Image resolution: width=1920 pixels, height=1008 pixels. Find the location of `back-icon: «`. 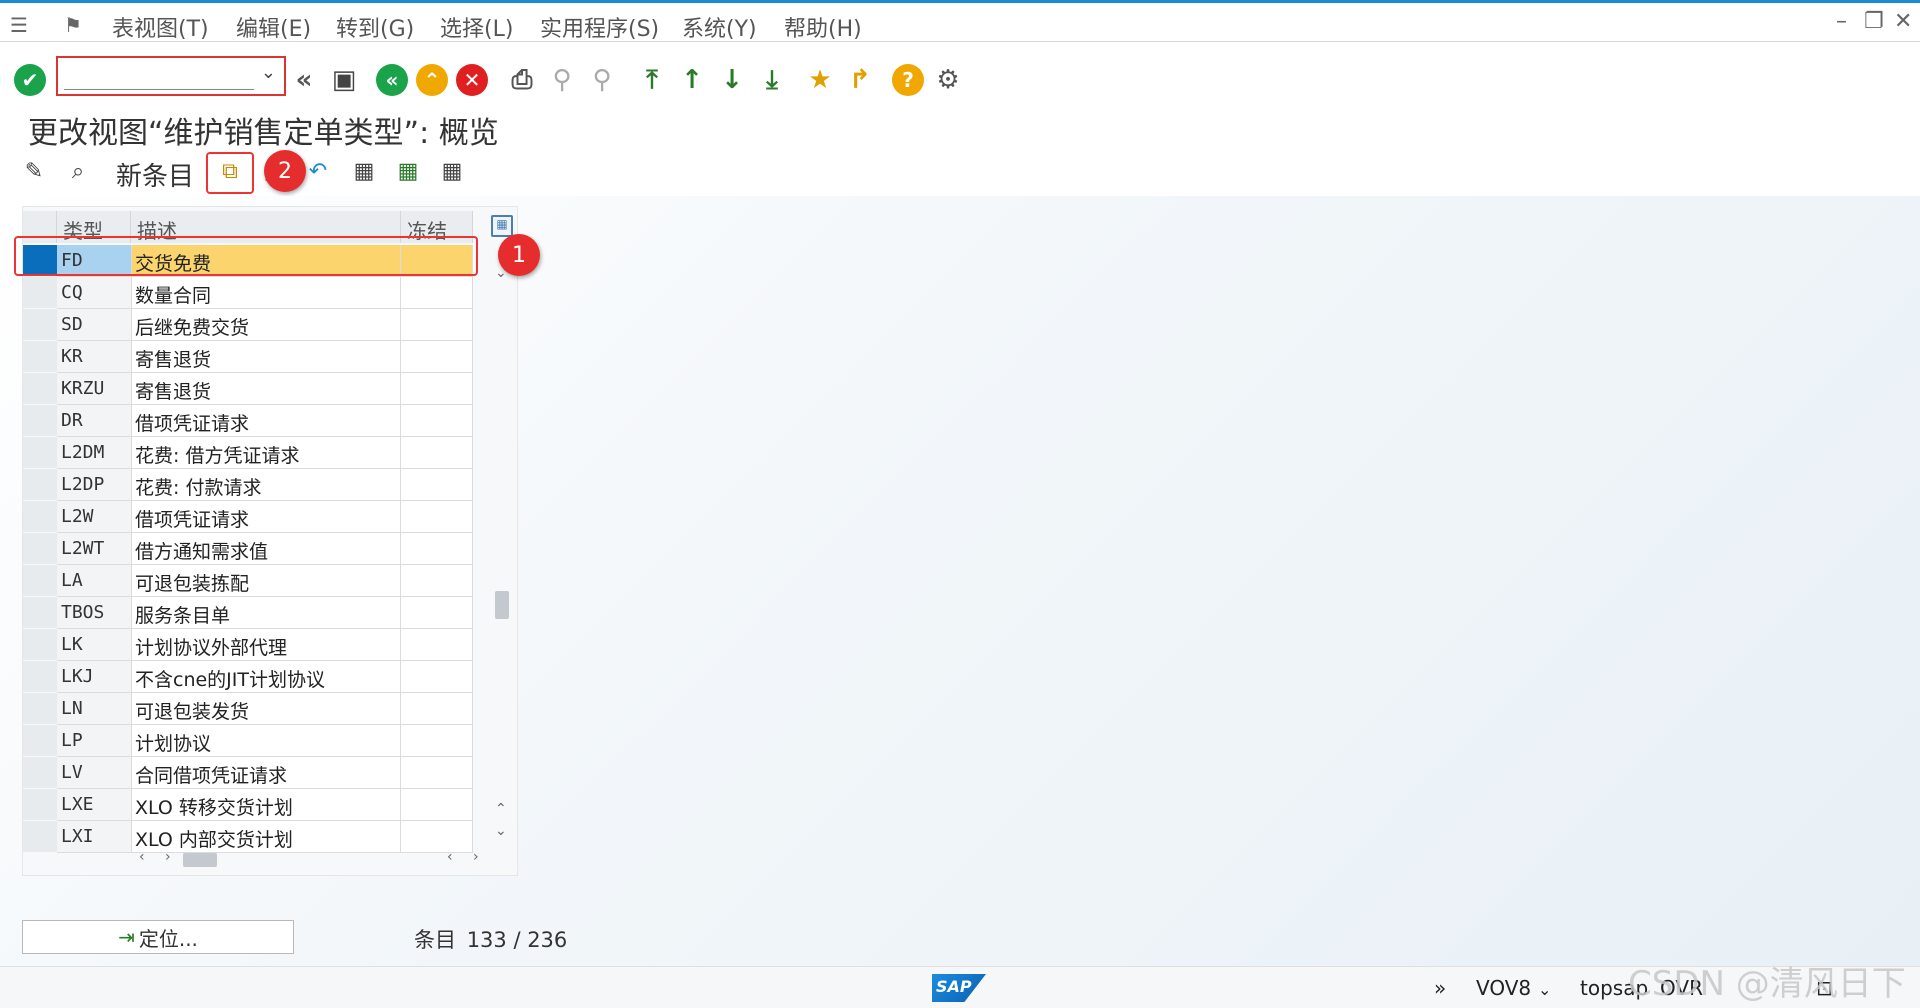

back-icon: « is located at coordinates (392, 80).